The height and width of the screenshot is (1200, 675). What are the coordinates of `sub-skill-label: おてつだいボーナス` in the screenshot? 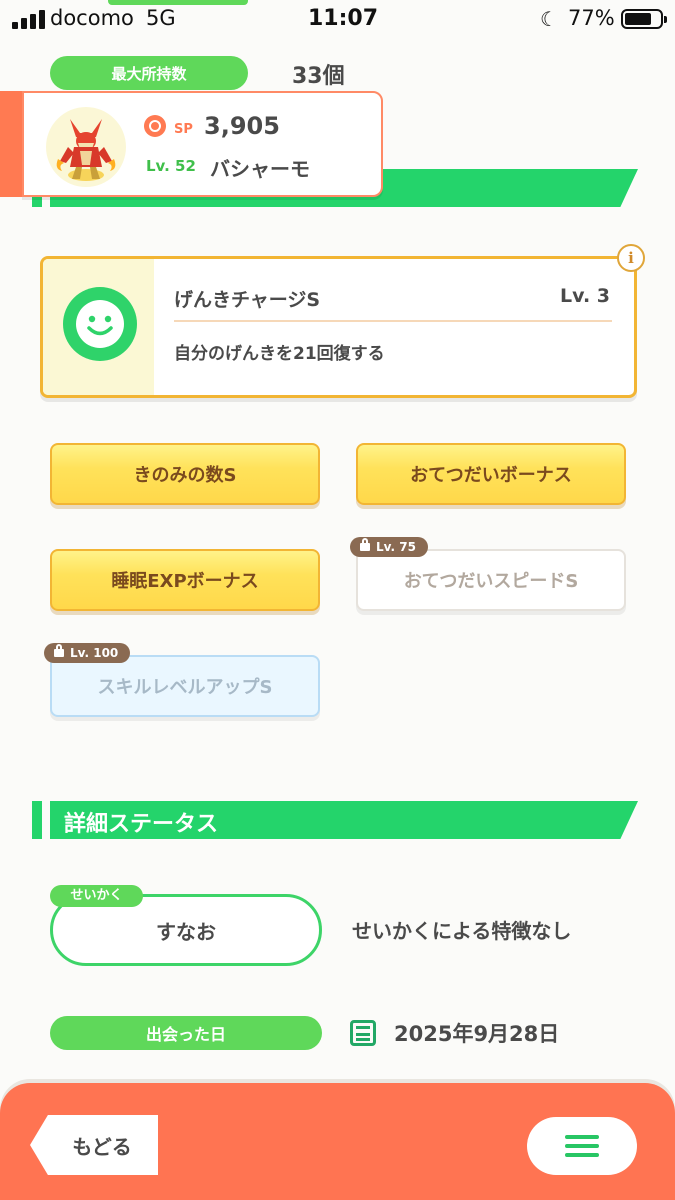 It's located at (491, 475).